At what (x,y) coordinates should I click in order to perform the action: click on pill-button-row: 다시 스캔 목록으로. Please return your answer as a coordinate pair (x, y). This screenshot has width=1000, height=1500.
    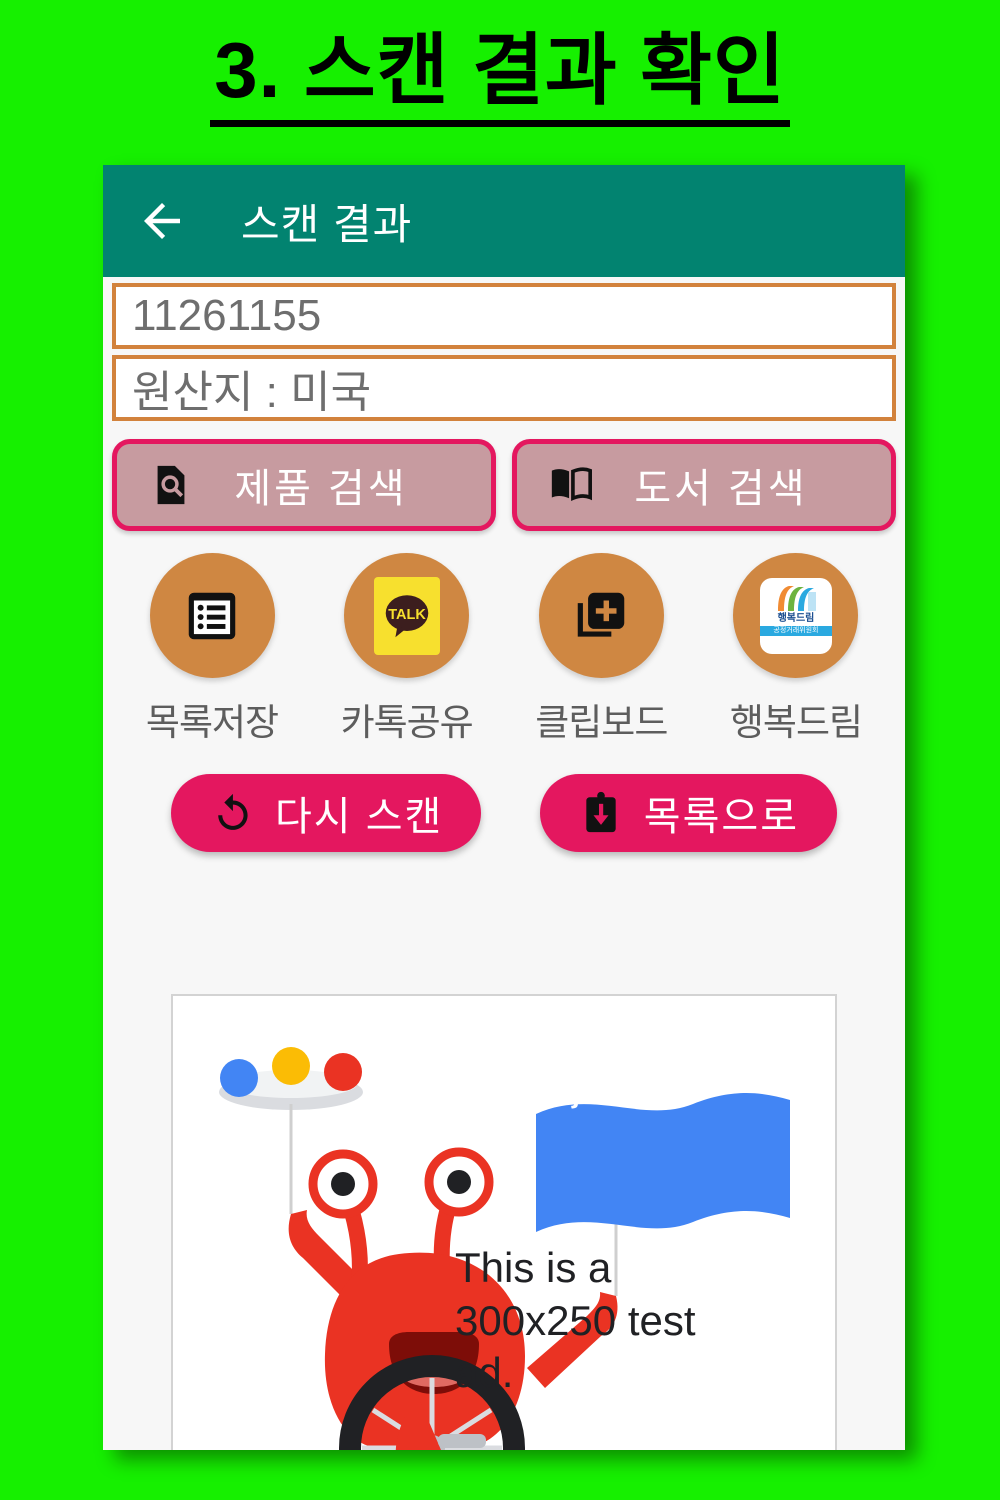
    Looking at the image, I should click on (504, 813).